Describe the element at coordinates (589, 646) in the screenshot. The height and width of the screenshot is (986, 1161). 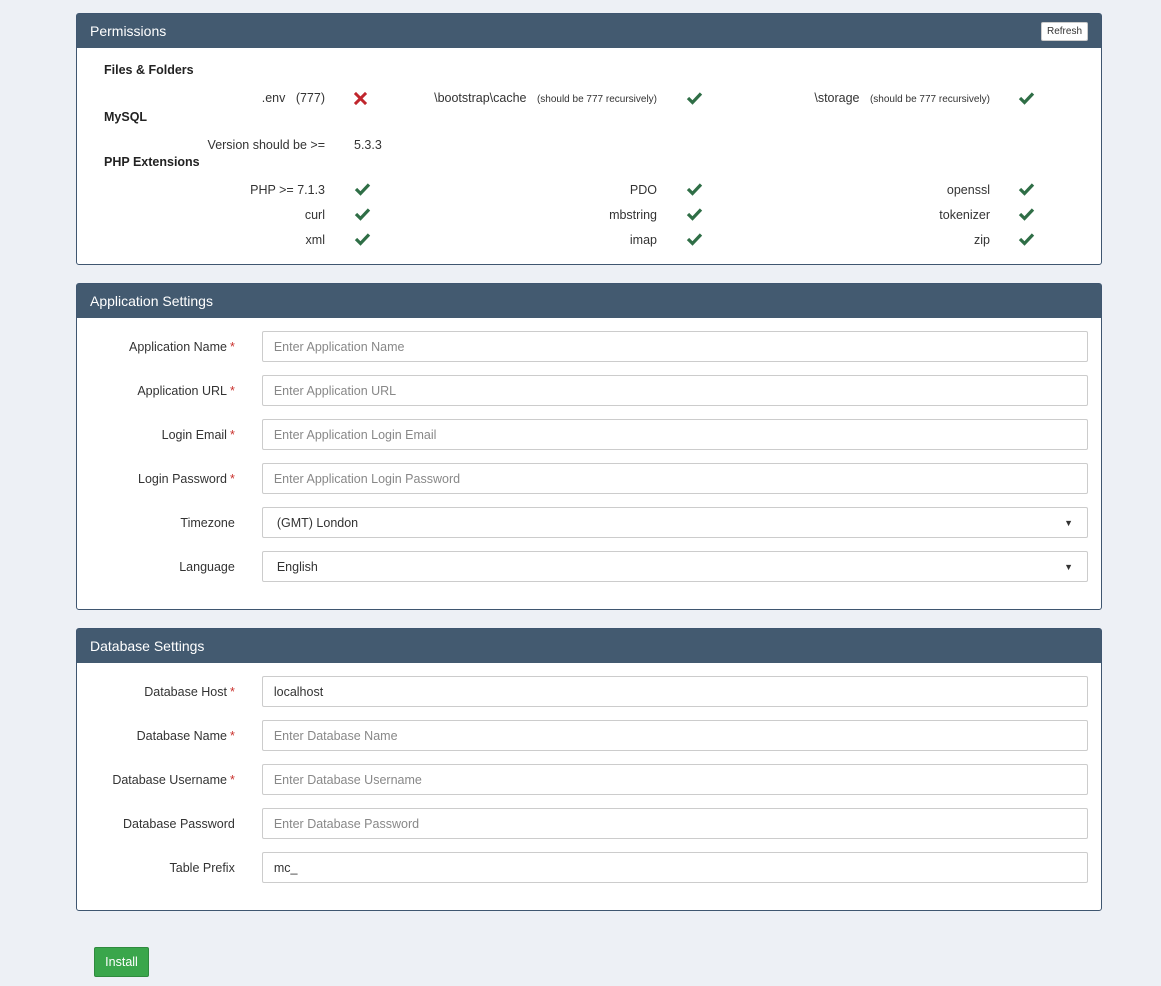
I see `database-settings-heading: Database Settings` at that location.